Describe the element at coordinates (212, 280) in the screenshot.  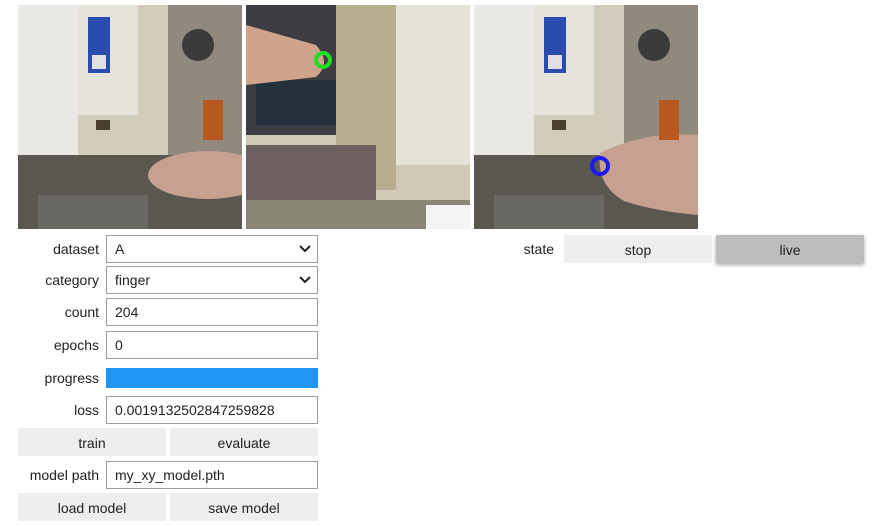
I see `category-select: finger` at that location.